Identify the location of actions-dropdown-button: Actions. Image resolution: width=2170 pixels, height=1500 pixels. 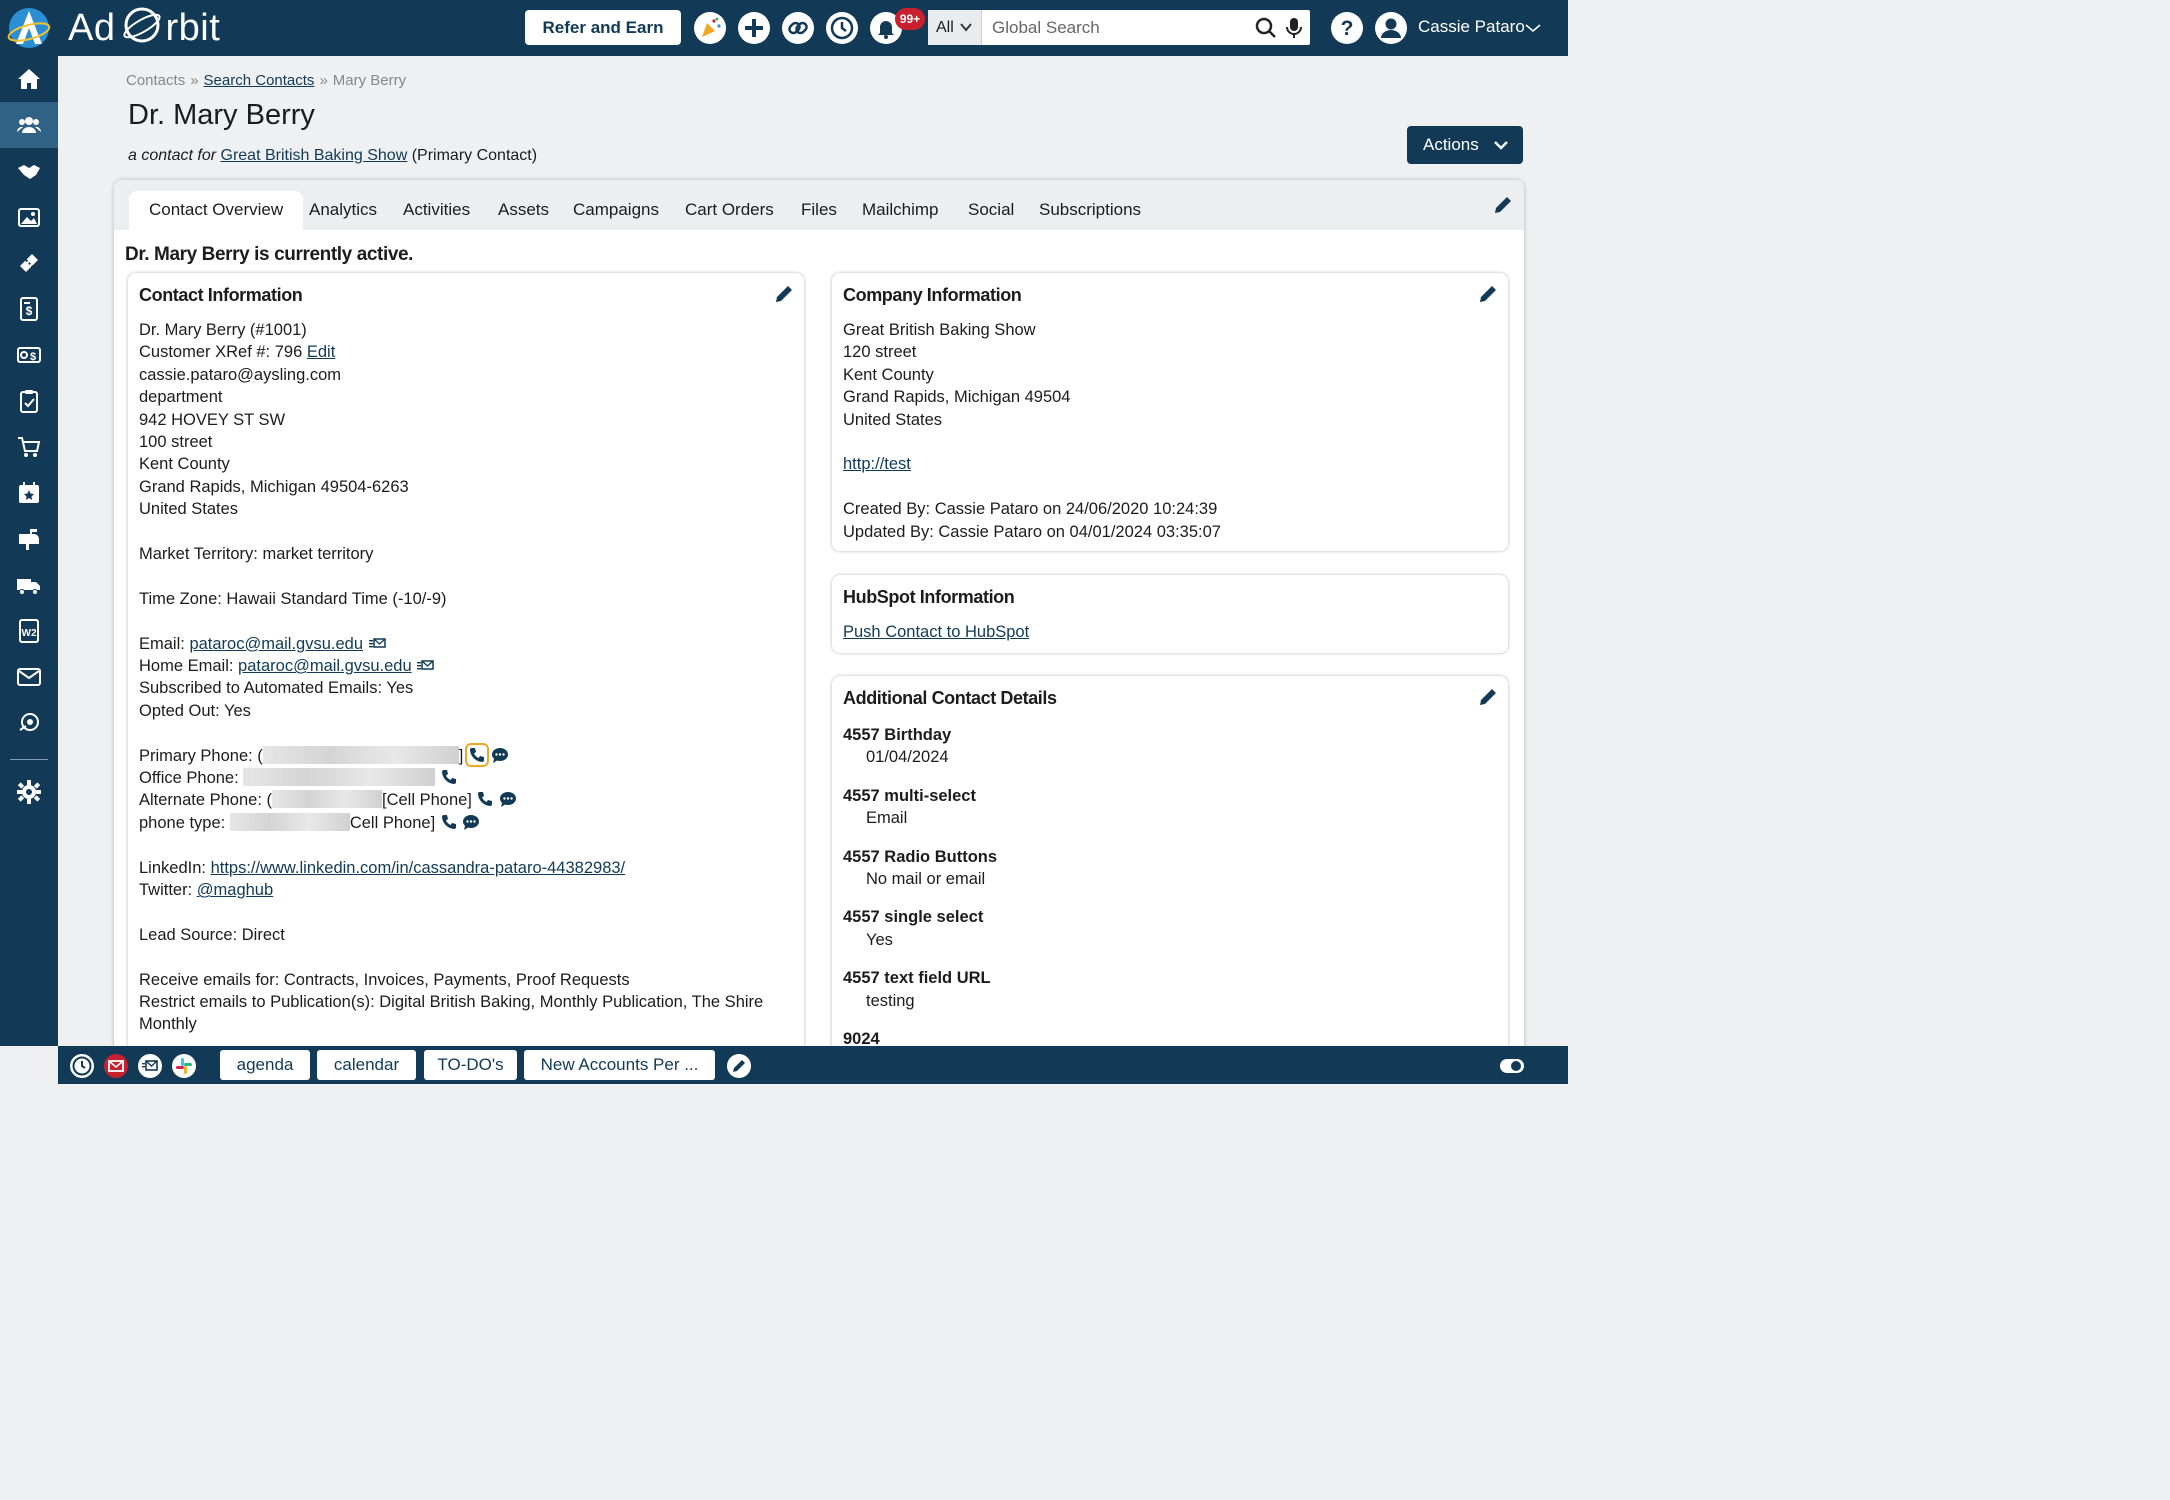
(1465, 145).